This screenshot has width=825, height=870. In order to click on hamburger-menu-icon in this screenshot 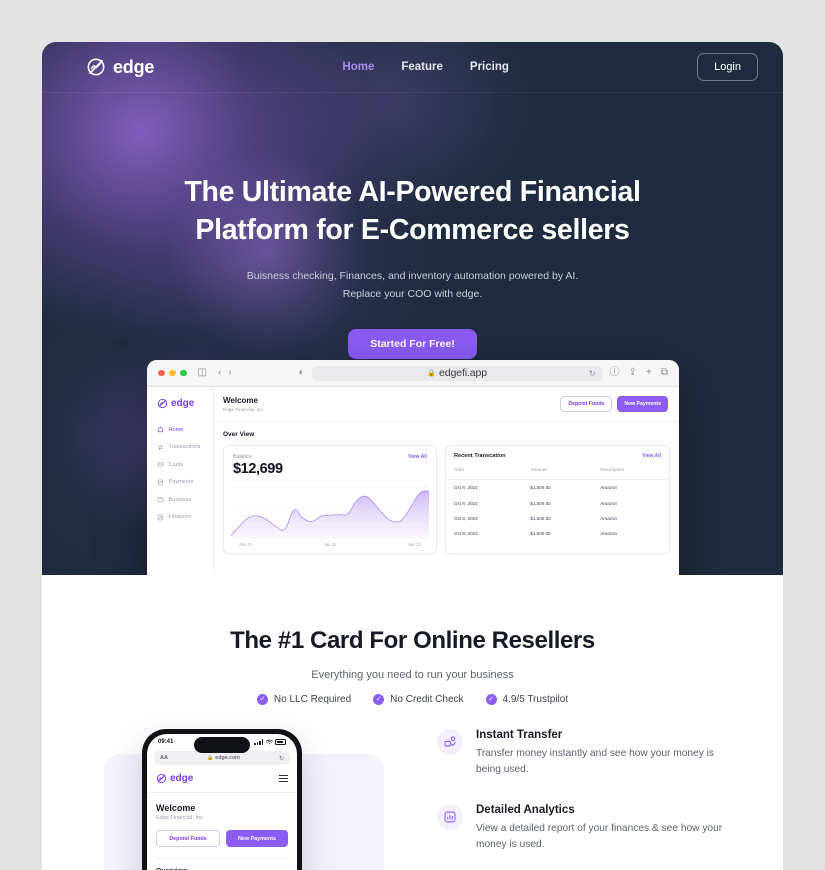, I will do `click(283, 778)`.